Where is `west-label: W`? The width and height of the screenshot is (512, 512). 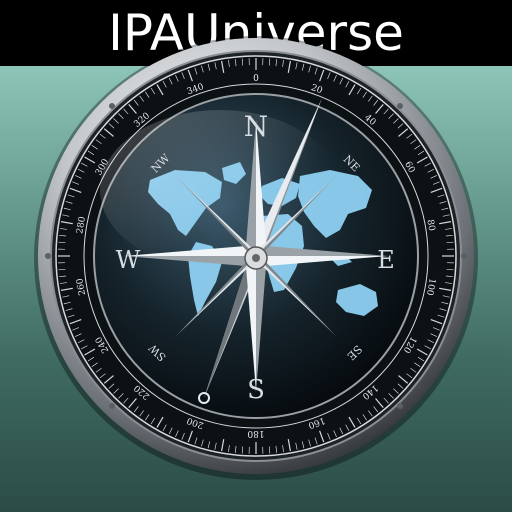 west-label: W is located at coordinates (128, 260).